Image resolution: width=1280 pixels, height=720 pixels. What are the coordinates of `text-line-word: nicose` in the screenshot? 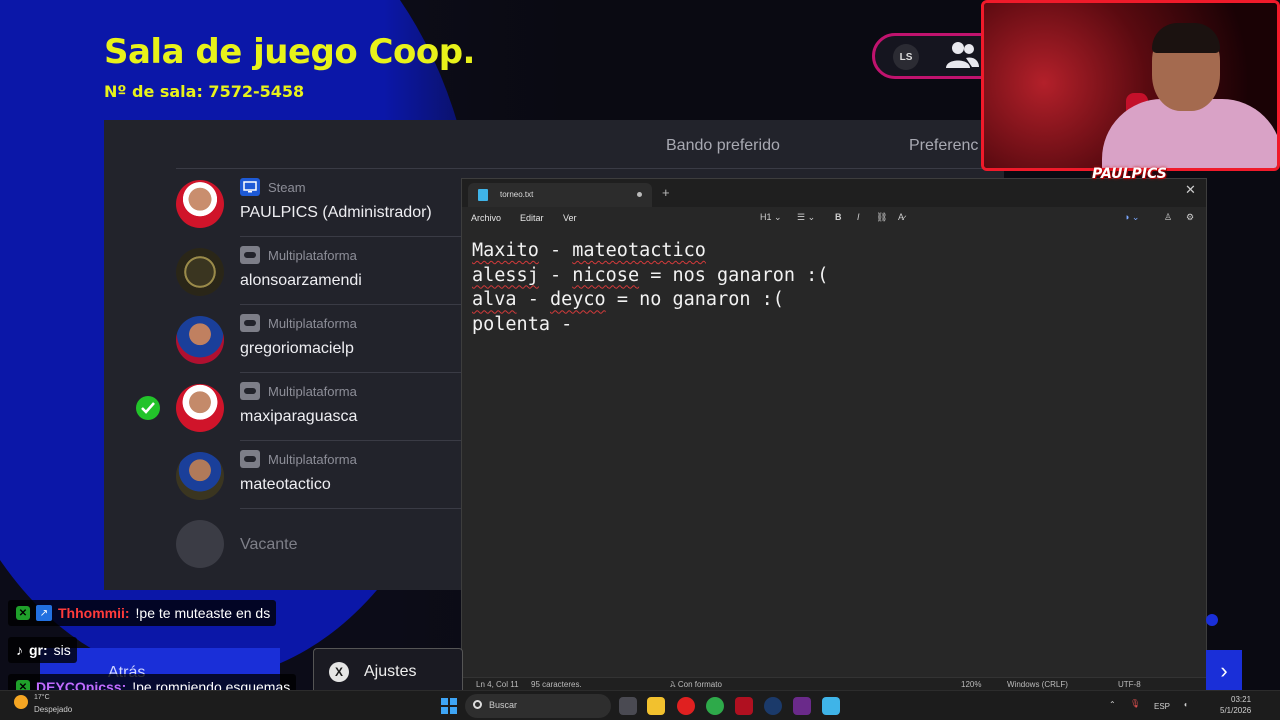 It's located at (606, 275).